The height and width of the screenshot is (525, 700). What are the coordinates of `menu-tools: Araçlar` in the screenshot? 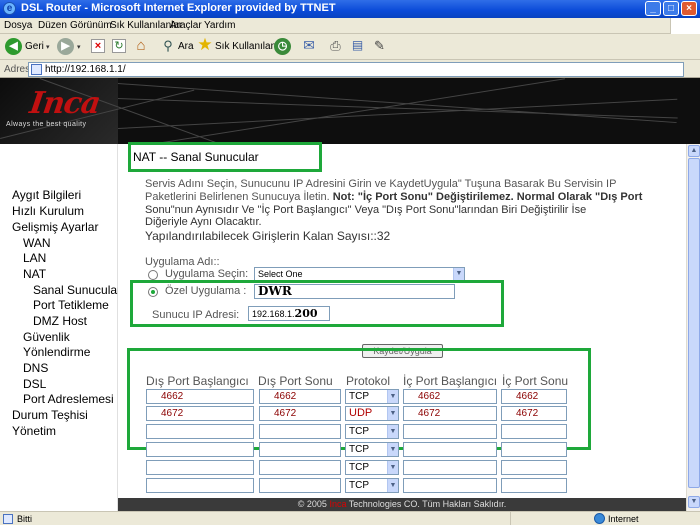 It's located at (186, 25).